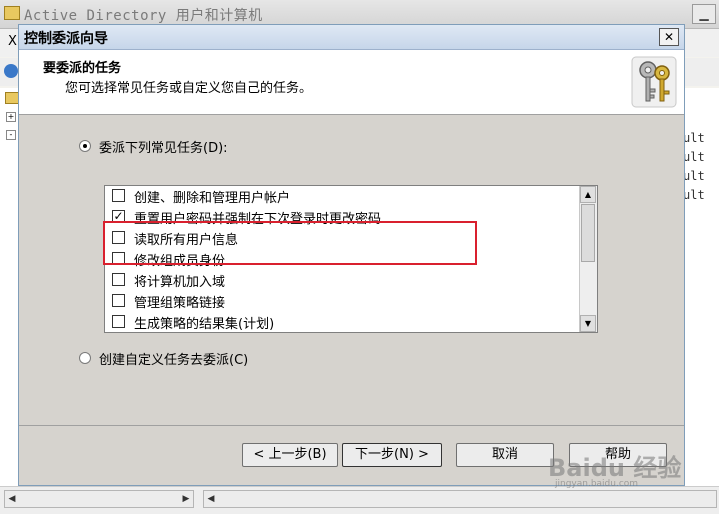 The width and height of the screenshot is (719, 514). Describe the element at coordinates (180, 303) in the screenshot. I see `task-label: 管理组策略链接` at that location.